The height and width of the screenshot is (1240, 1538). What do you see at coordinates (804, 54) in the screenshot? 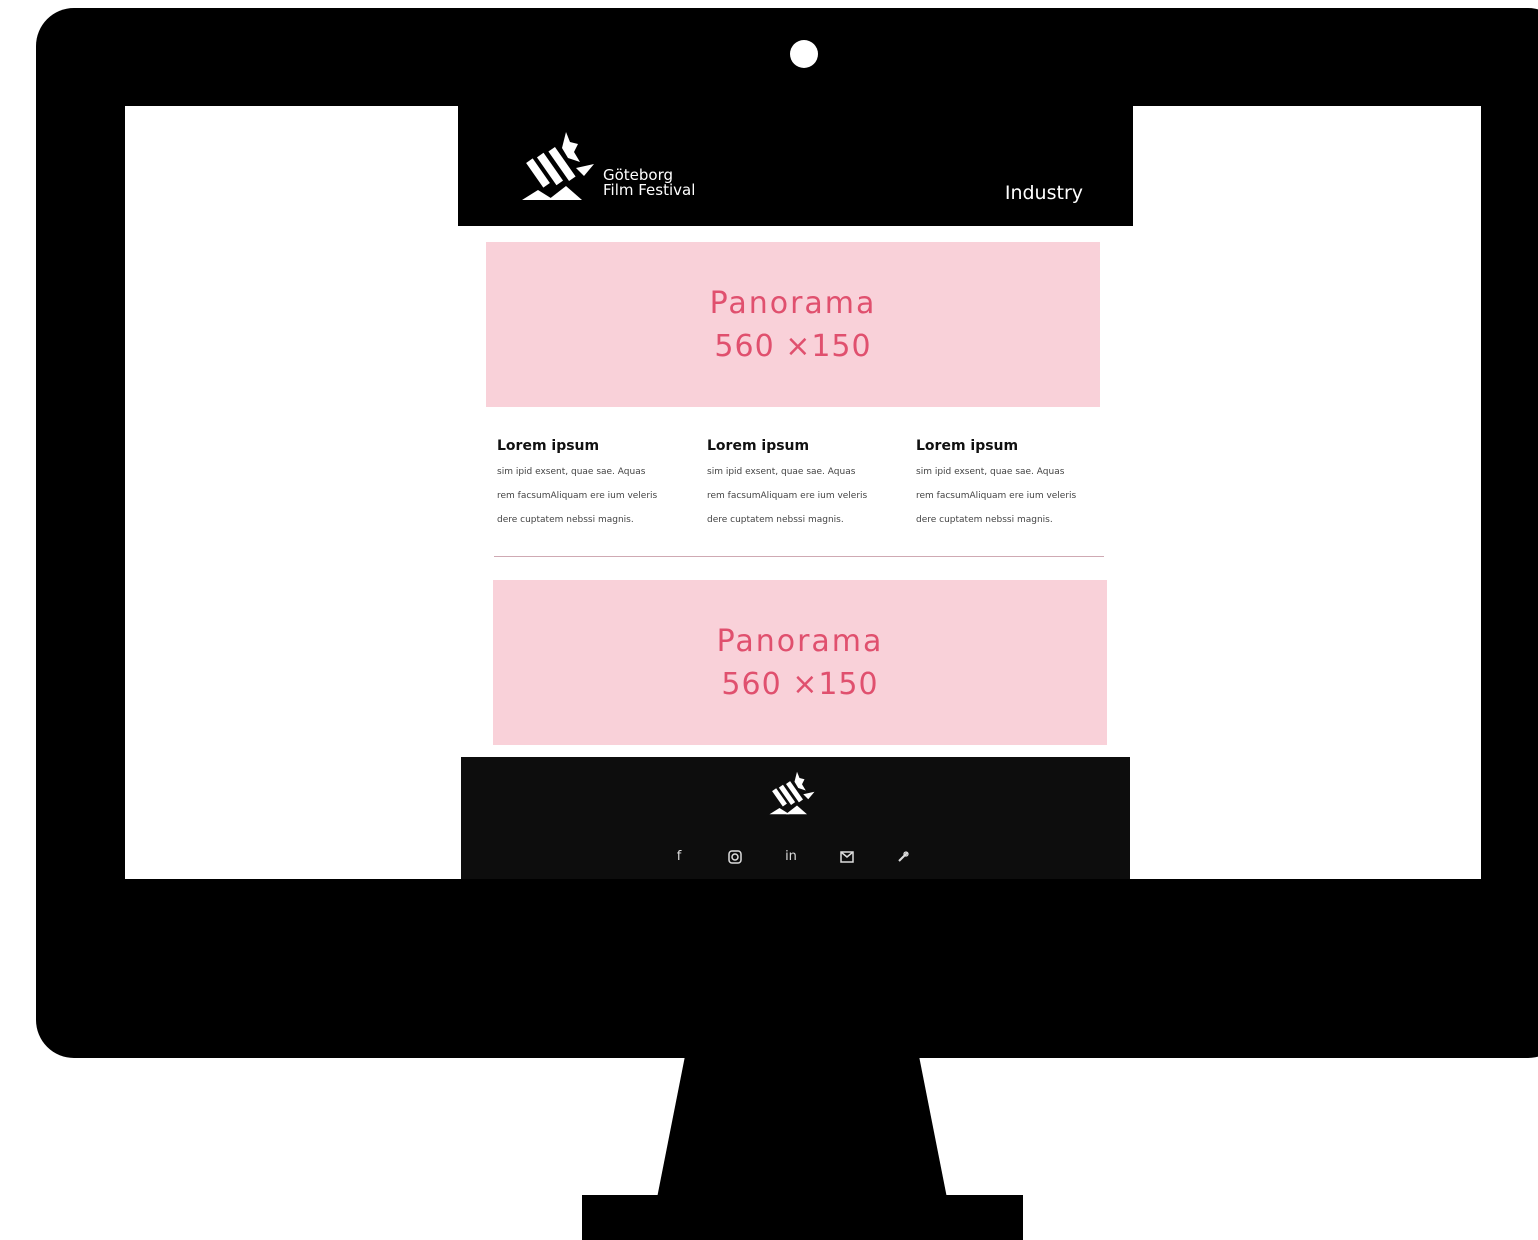
I see `camera-dot` at bounding box center [804, 54].